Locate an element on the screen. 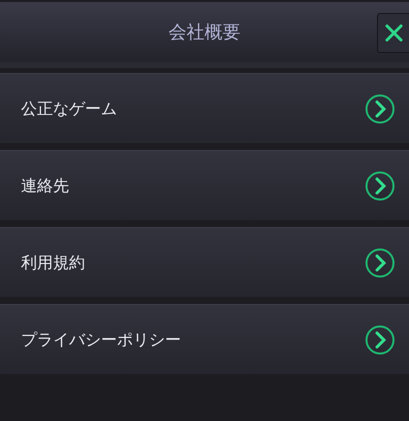 Image resolution: width=409 pixels, height=421 pixels. close-icon is located at coordinates (394, 33).